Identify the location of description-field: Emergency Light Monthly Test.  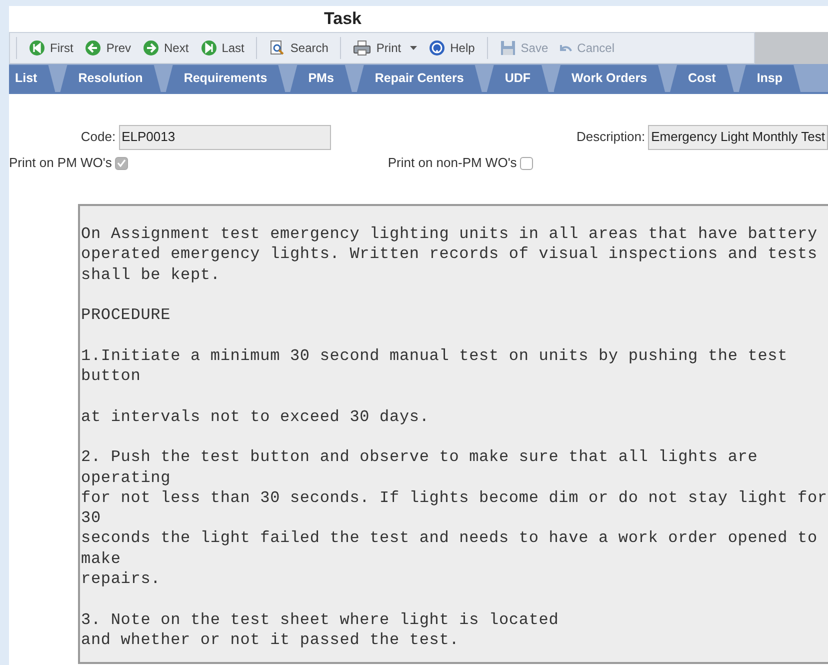
(738, 137).